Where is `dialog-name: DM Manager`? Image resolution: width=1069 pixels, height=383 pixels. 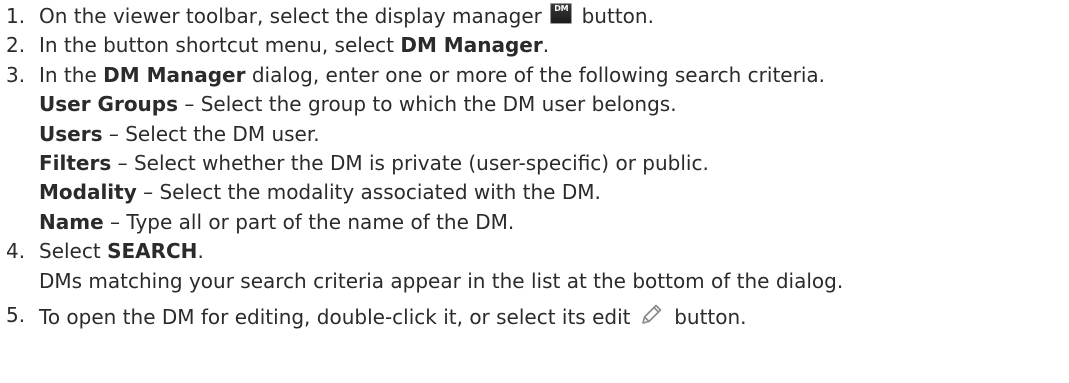 dialog-name: DM Manager is located at coordinates (174, 74).